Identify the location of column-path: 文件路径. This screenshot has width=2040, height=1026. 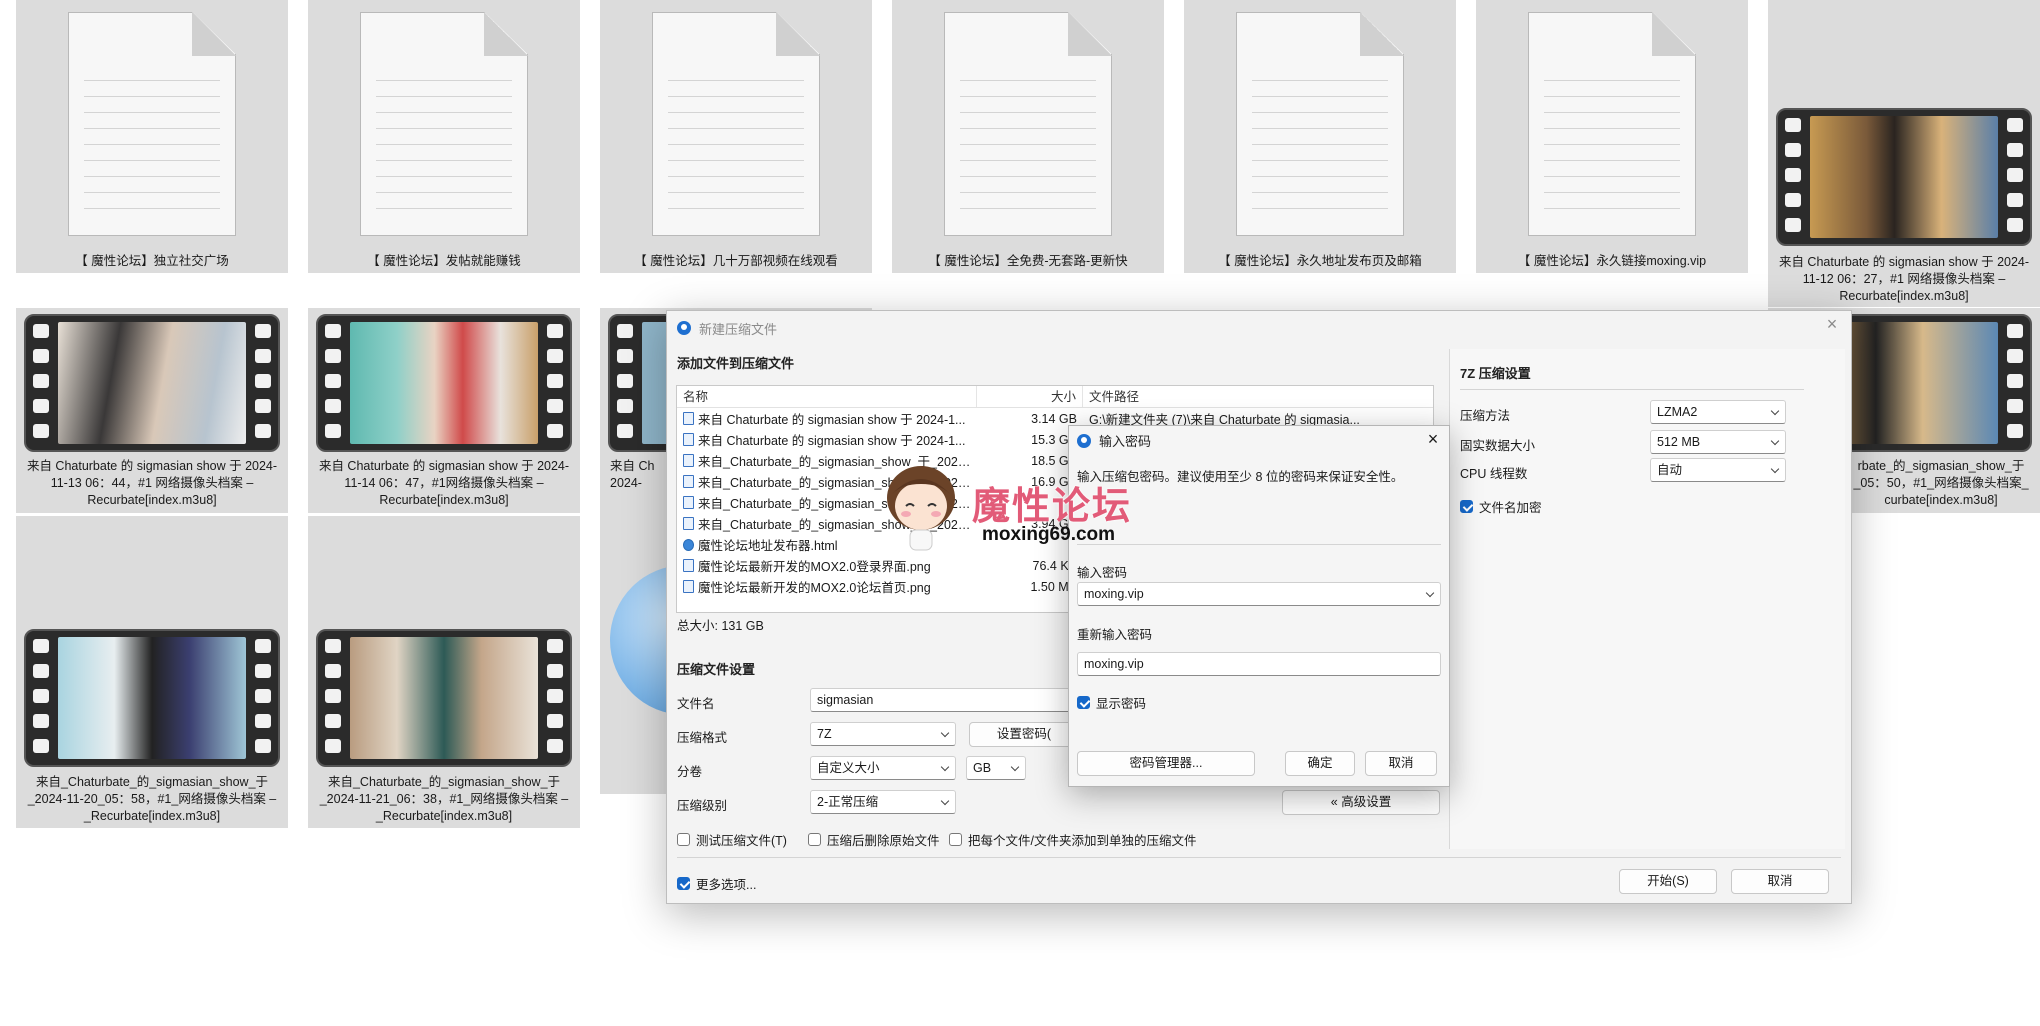
(1258, 396).